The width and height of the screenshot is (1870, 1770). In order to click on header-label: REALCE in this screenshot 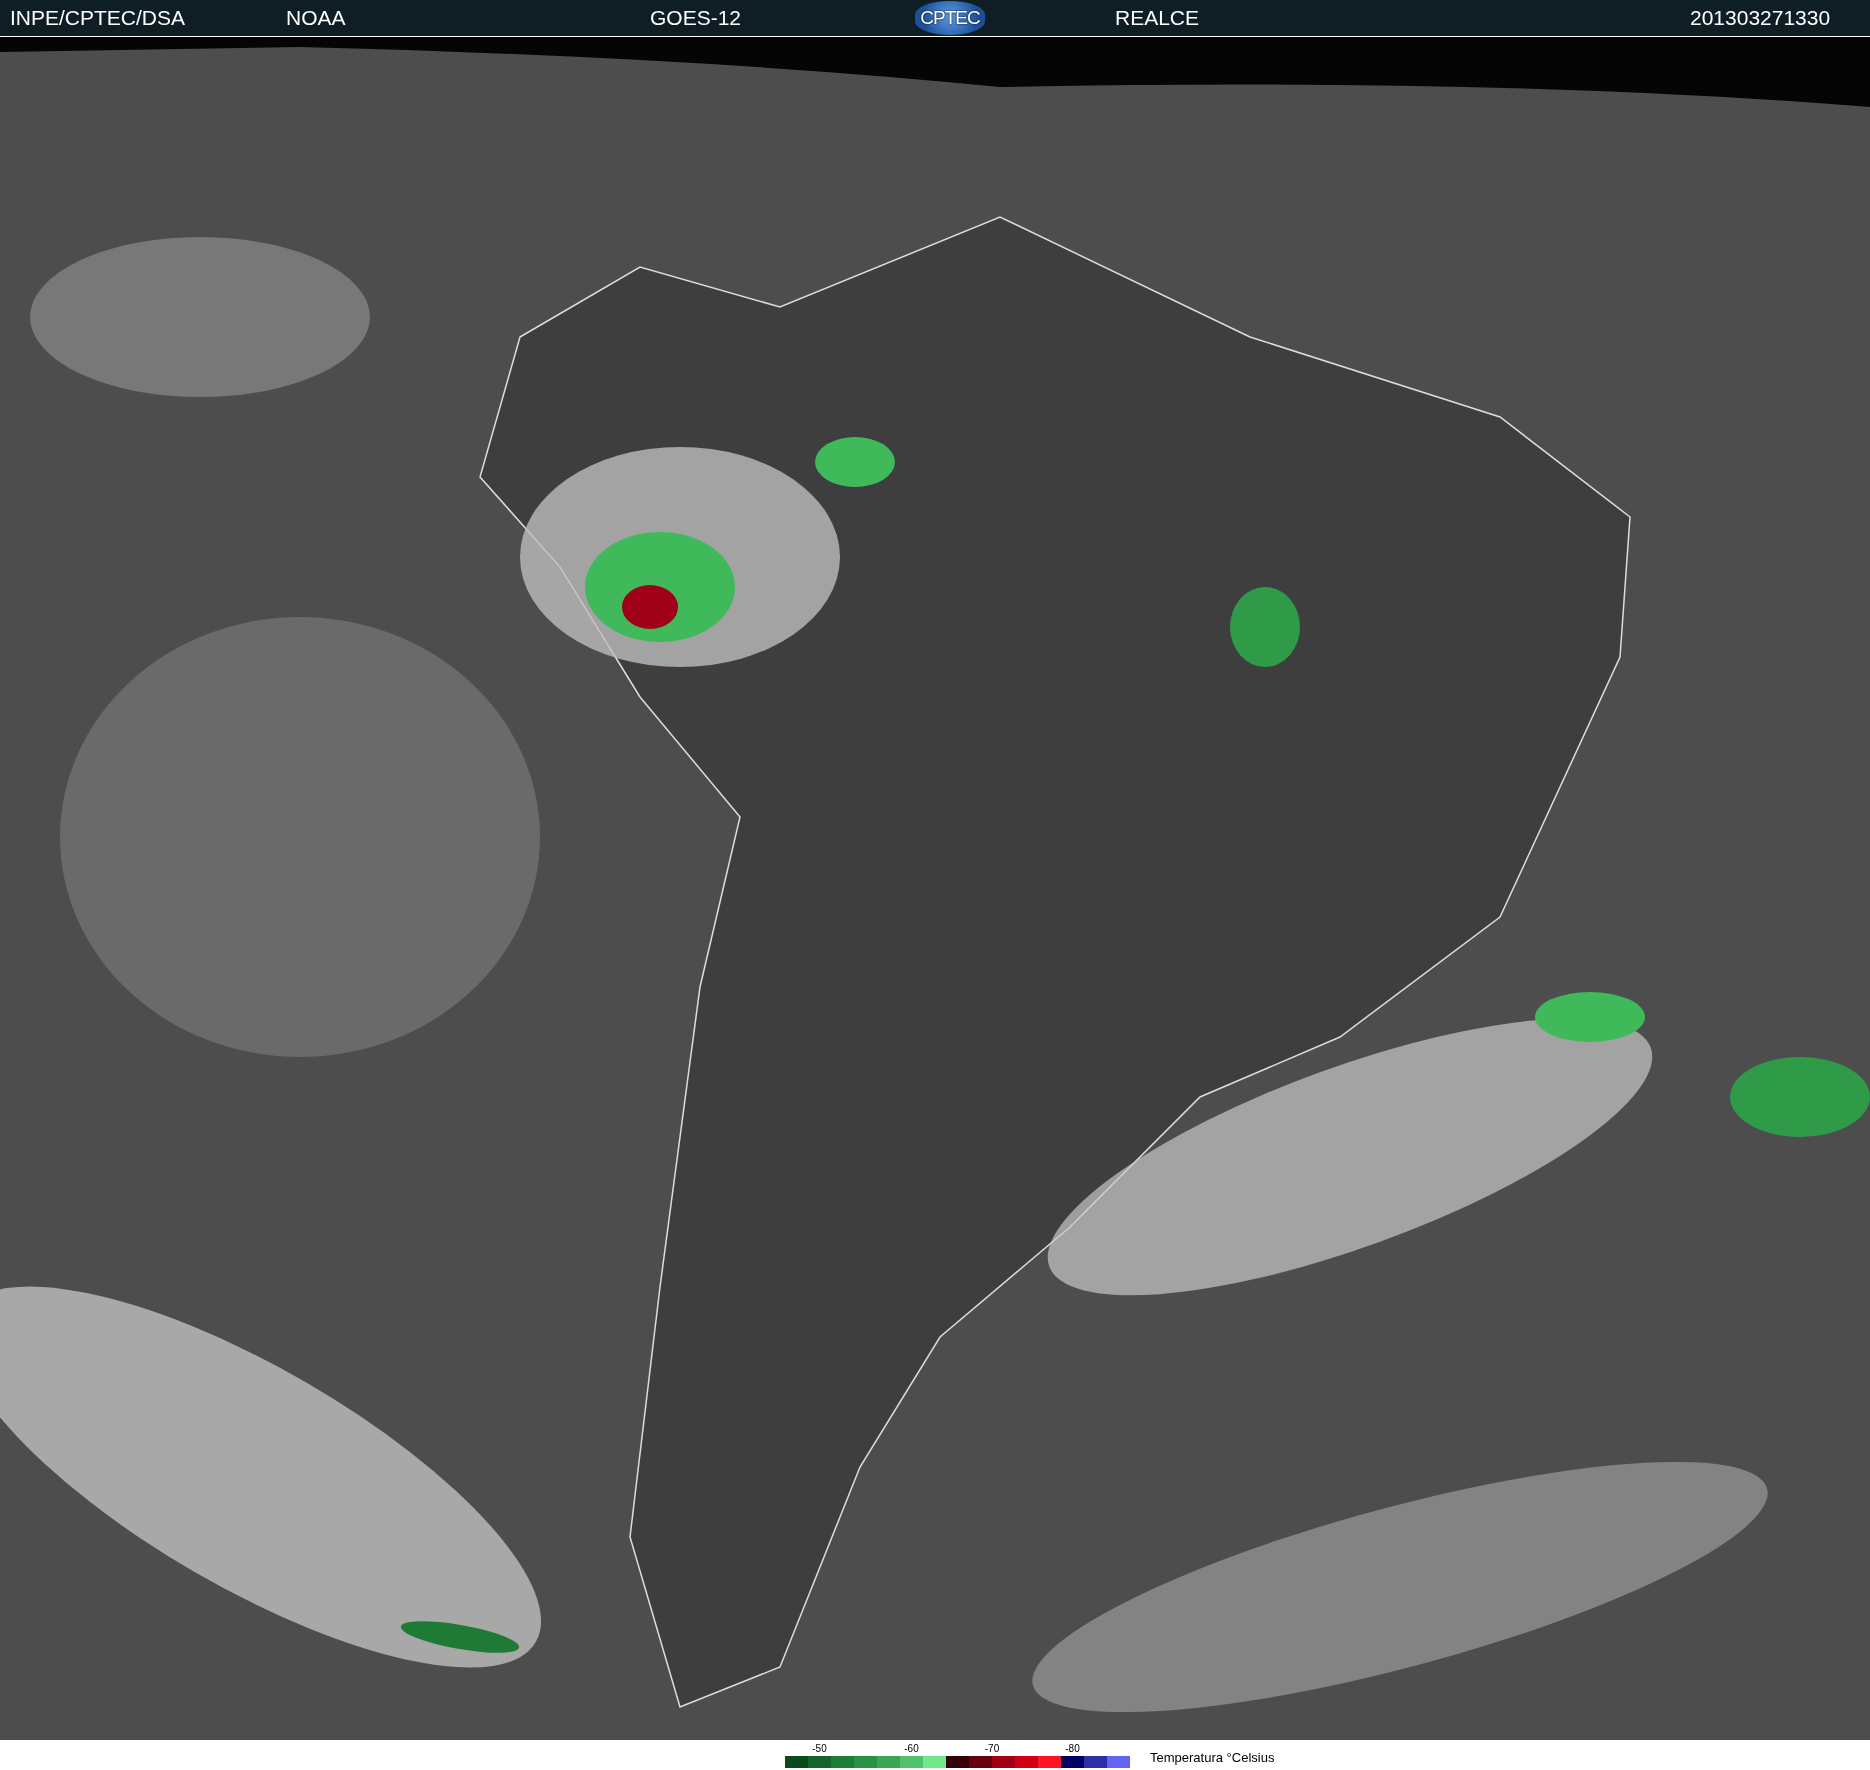, I will do `click(1157, 17)`.